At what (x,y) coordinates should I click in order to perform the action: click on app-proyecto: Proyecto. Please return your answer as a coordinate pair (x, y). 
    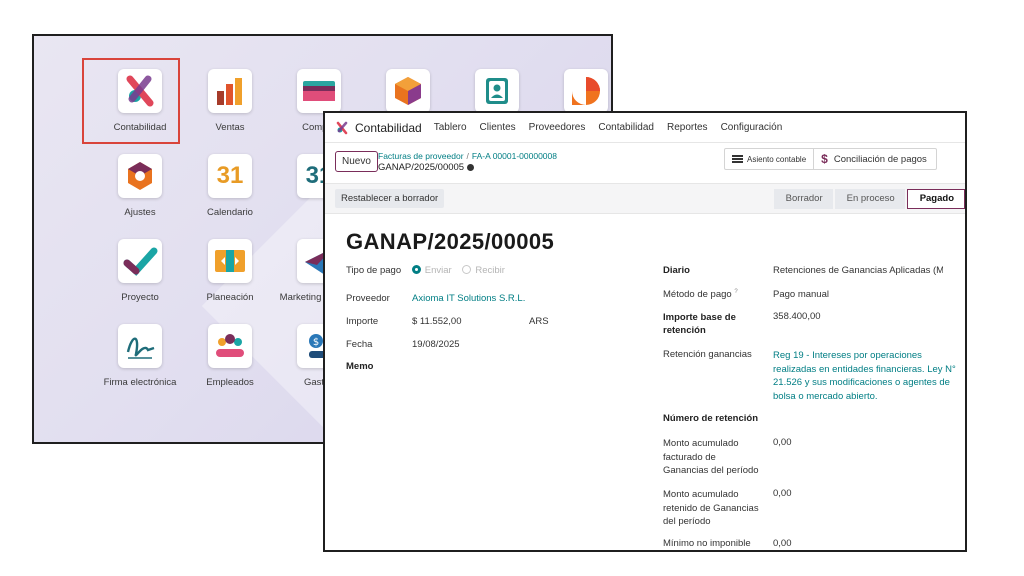
    Looking at the image, I should click on (140, 271).